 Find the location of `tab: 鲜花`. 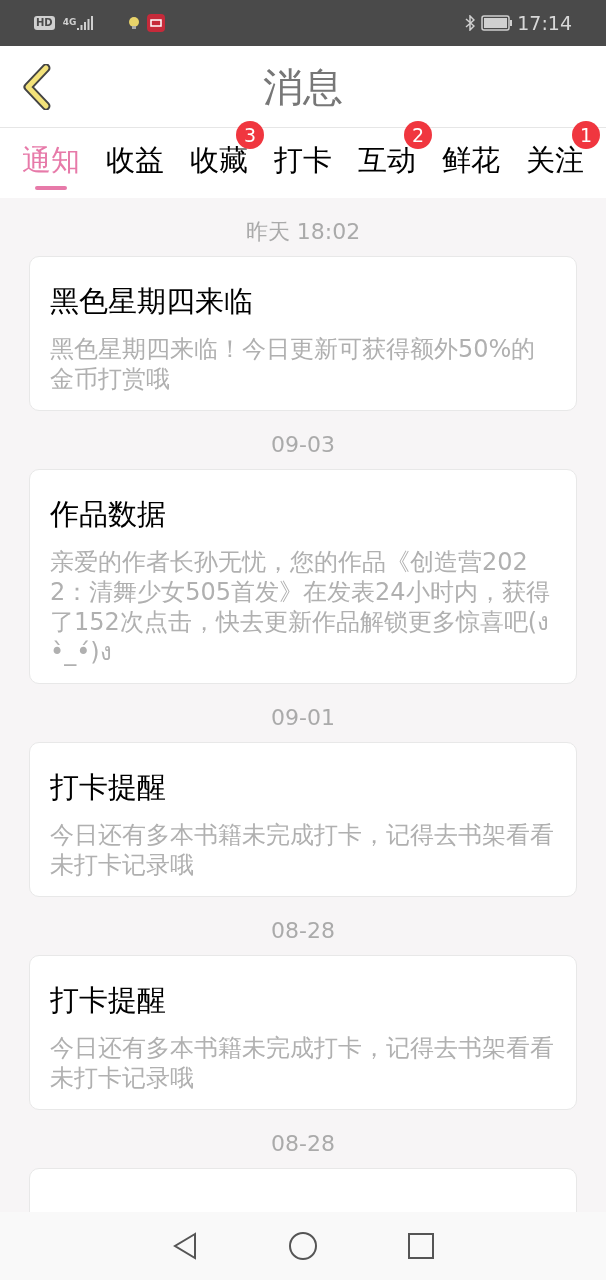

tab: 鲜花 is located at coordinates (471, 163).